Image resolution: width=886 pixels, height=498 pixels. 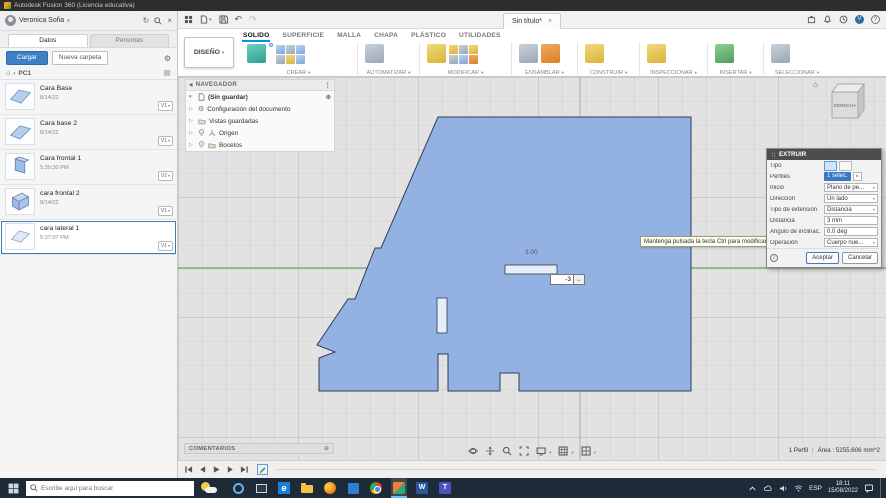 What do you see at coordinates (550, 21) in the screenshot?
I see `close-tab-icon: ×` at bounding box center [550, 21].